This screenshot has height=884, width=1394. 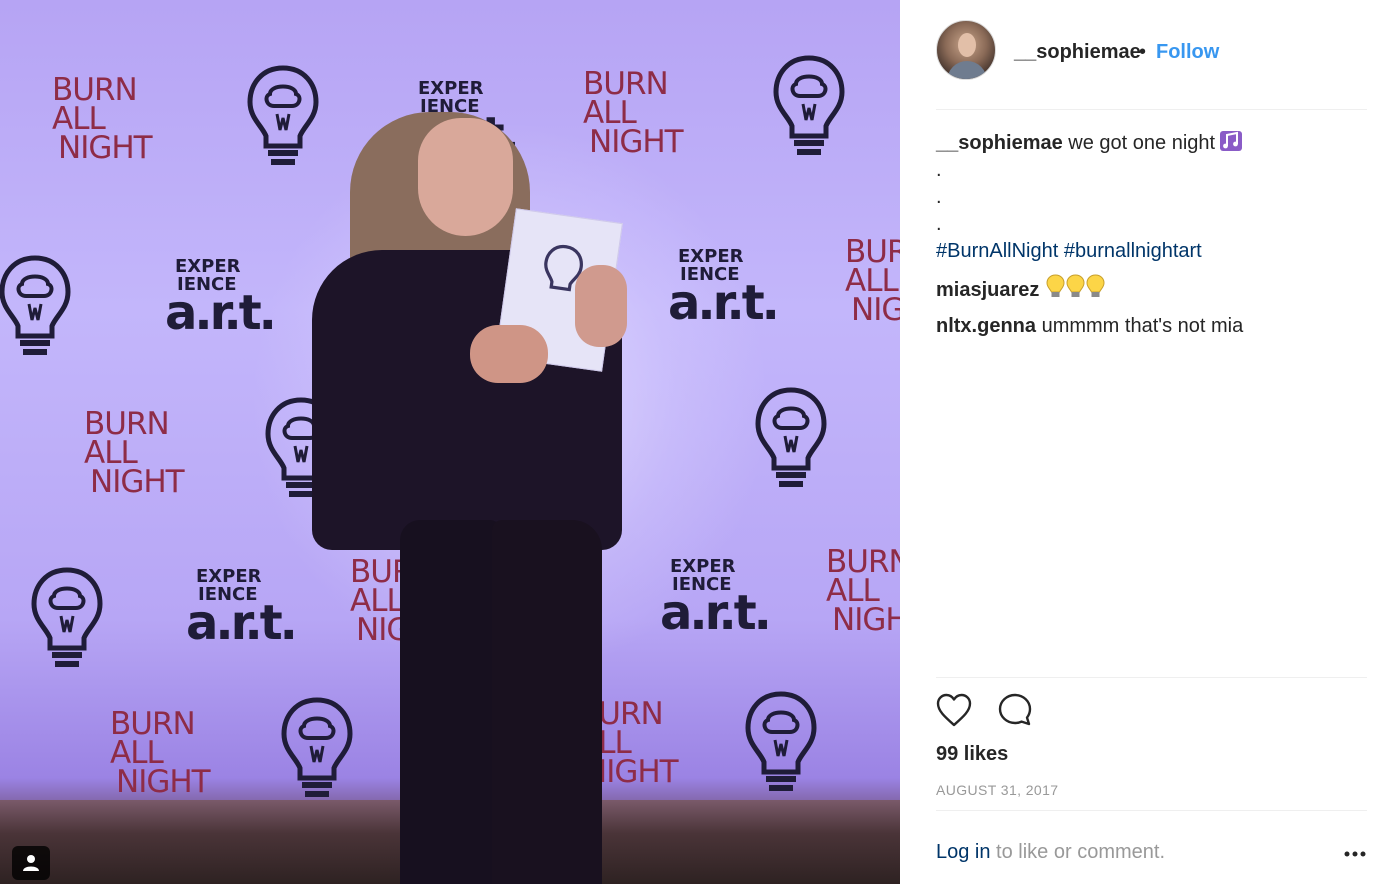 I want to click on caption: __sophiemae we got one night, so click(x=1151, y=143).